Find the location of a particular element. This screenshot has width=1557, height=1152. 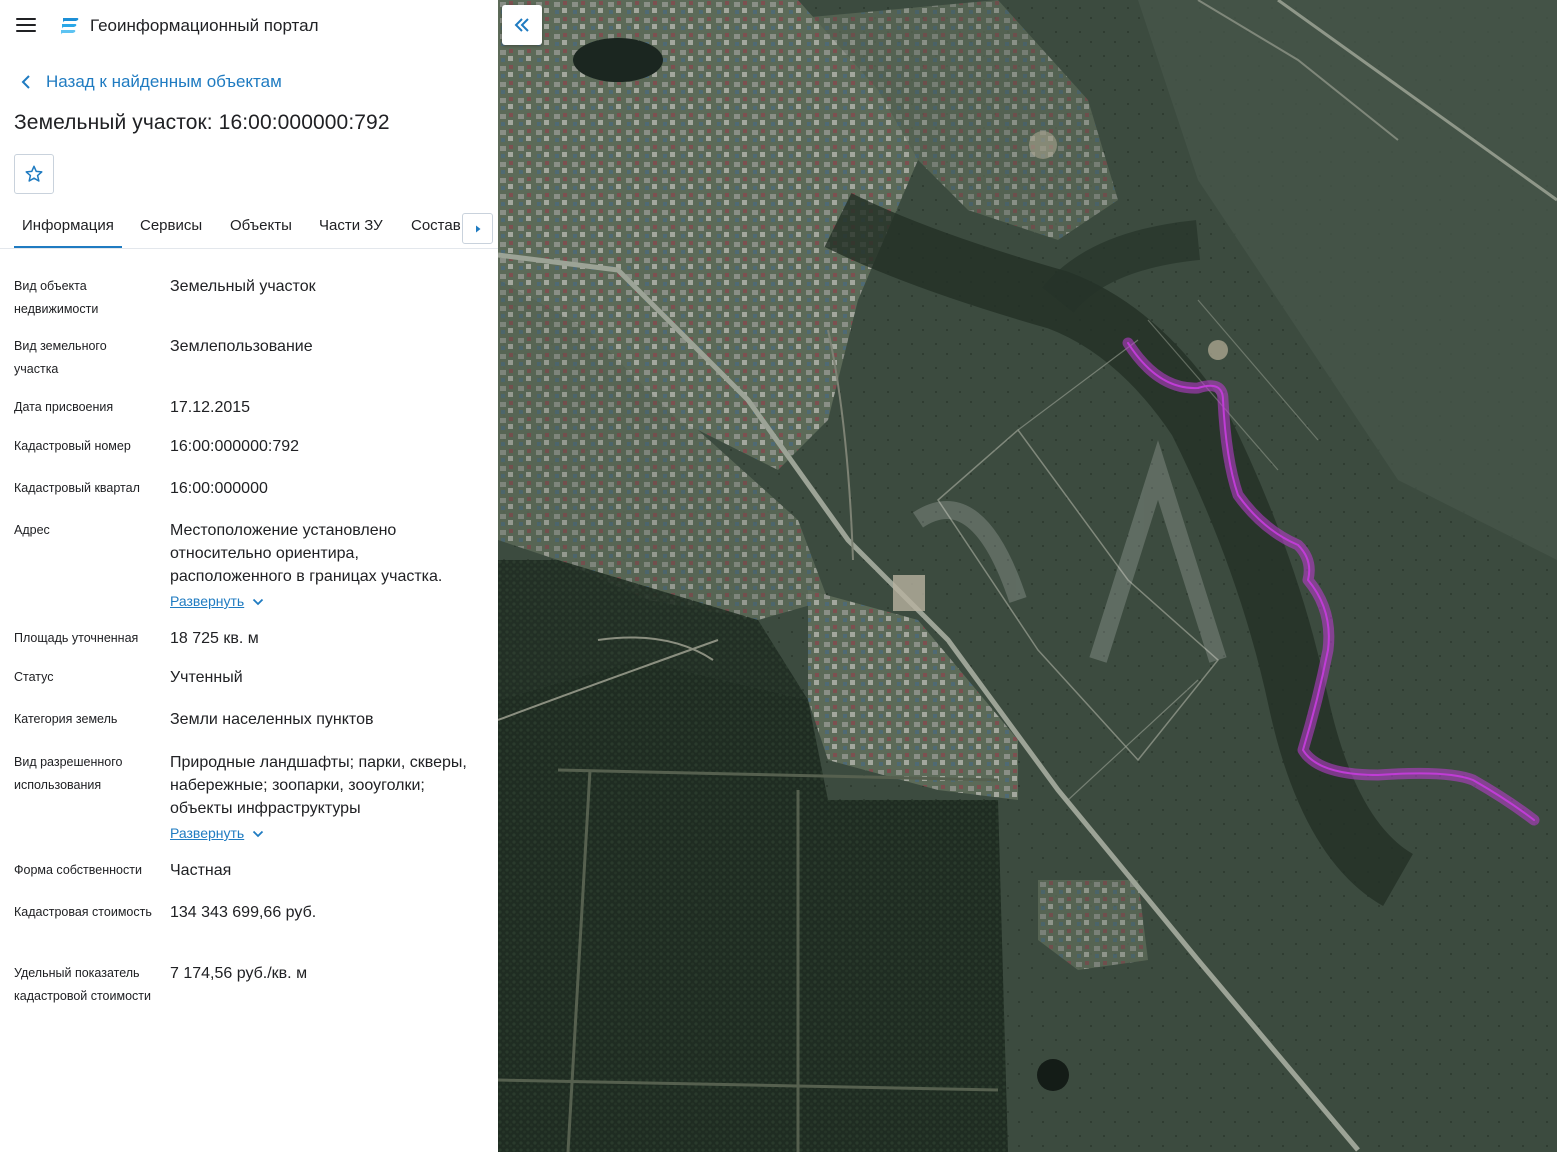

info-value: 134 343 699,66 руб. is located at coordinates (243, 912).